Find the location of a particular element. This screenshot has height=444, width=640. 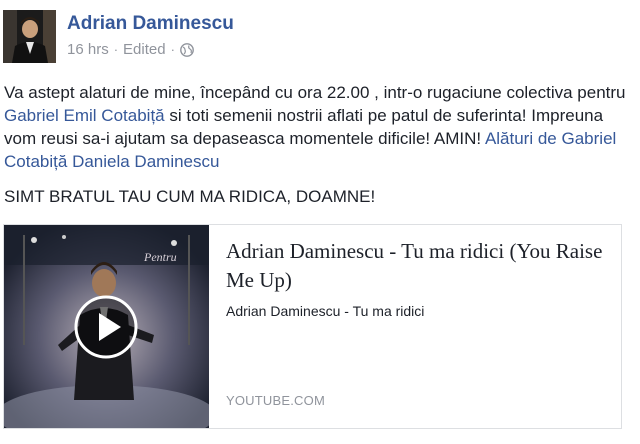

post-meta: 16 hrs · Edited · is located at coordinates (130, 49).